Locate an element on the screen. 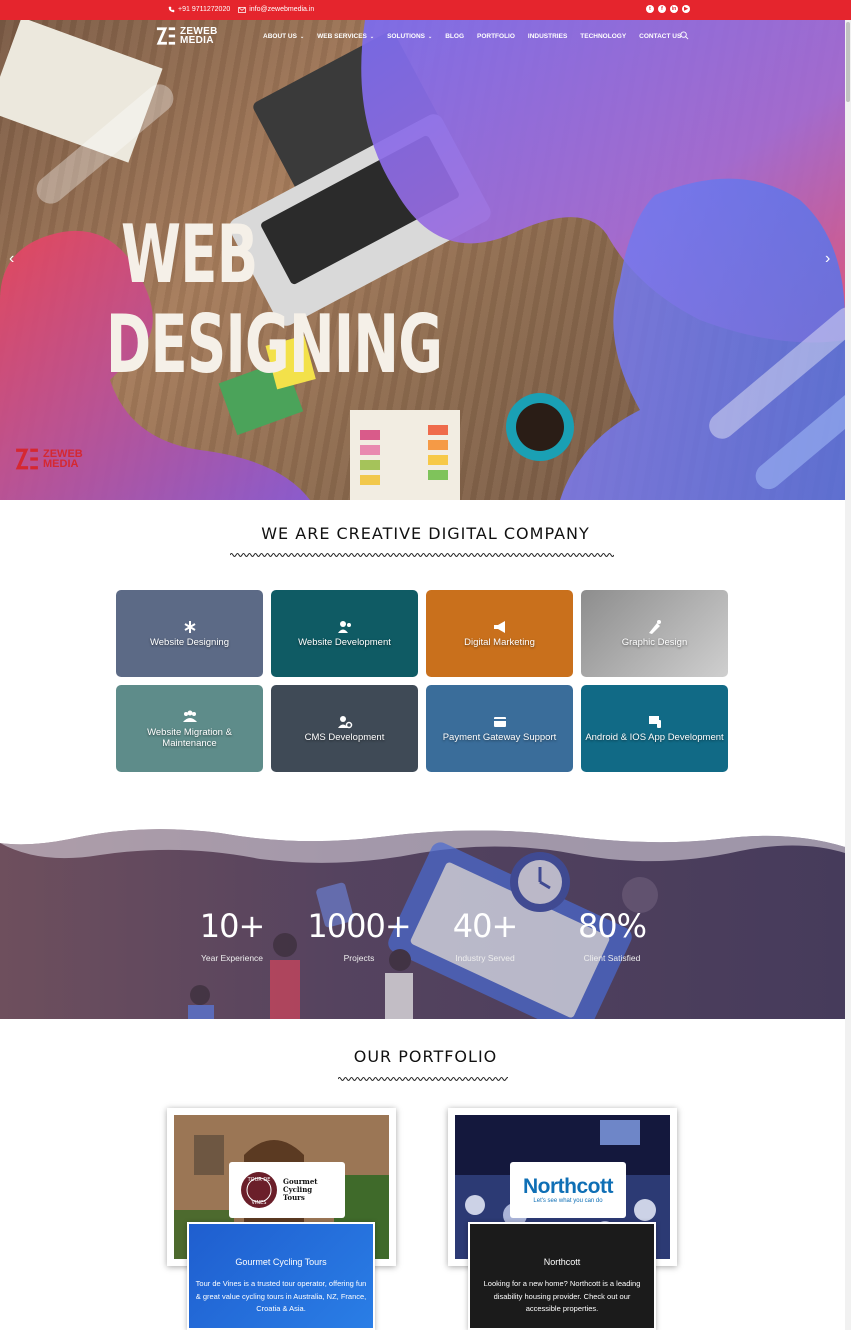  service-card-label: Graphic Design is located at coordinates (654, 642).